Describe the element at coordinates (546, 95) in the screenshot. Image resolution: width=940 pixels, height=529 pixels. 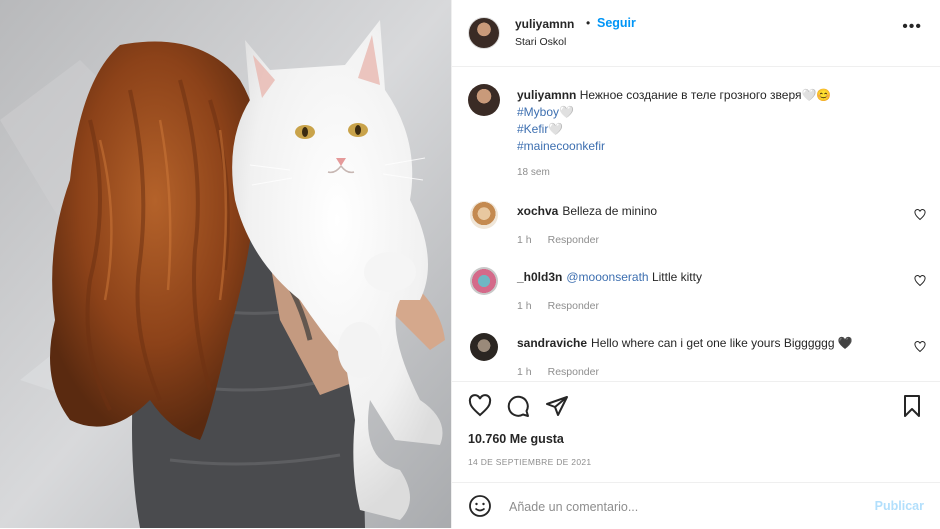
I see `caption-username: yuliyamnn` at that location.